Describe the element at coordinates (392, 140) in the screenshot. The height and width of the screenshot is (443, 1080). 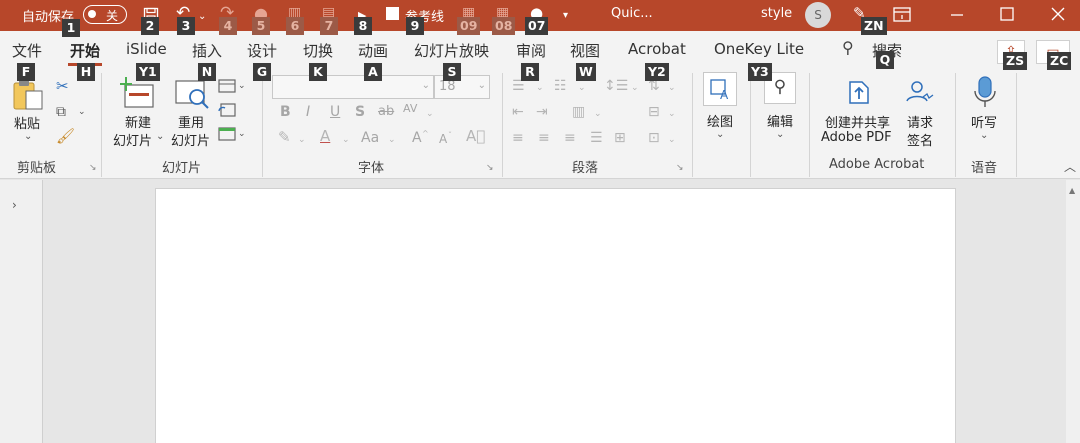
I see `change-case-dropdown-icon: ⌄` at that location.